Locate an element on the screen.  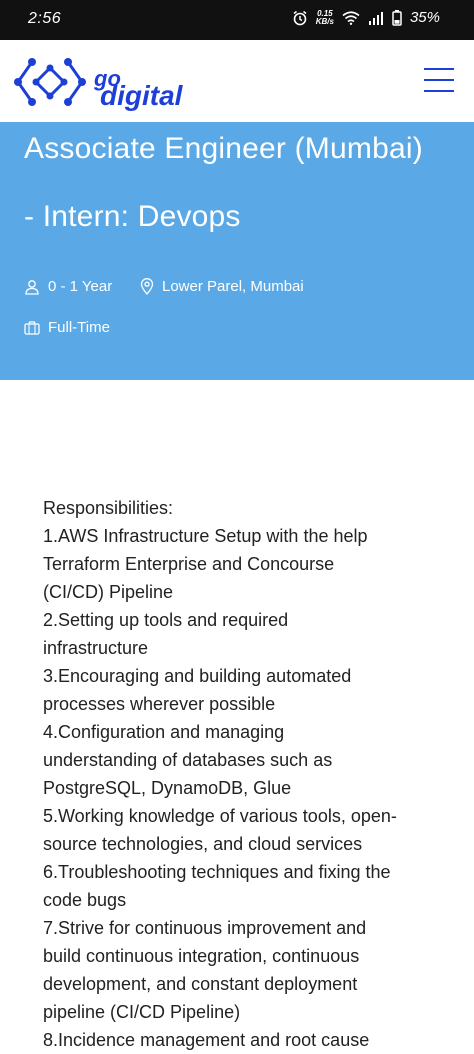
experience-text: 0 - 1 Year is located at coordinates (80, 286).